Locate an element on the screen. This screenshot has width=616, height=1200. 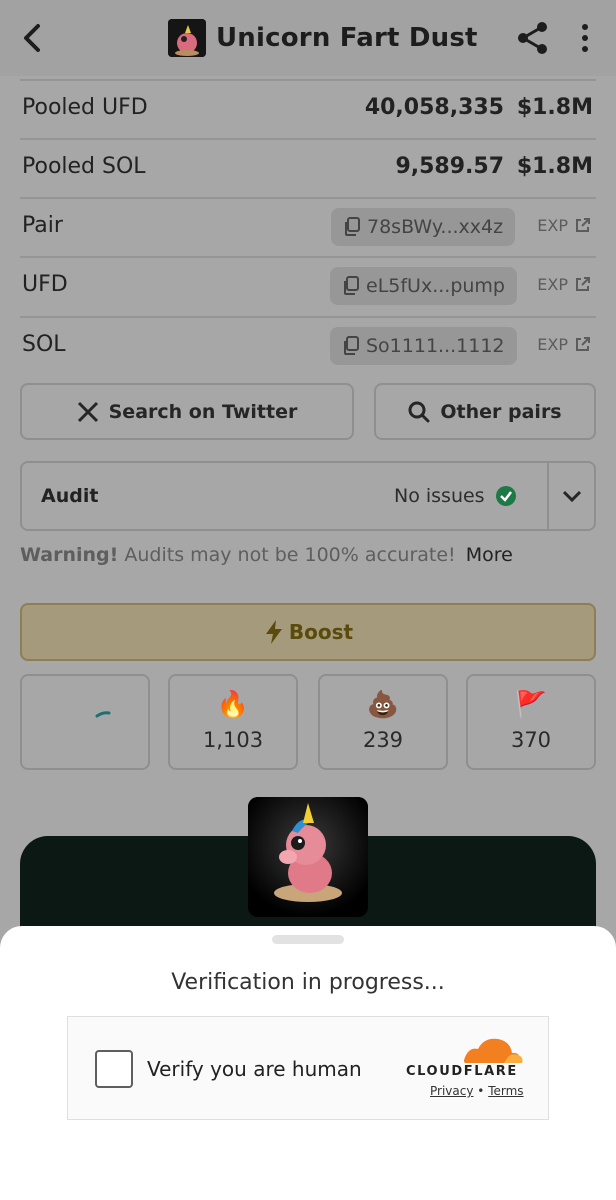
sol-explorer-link: EXP is located at coordinates (564, 344).